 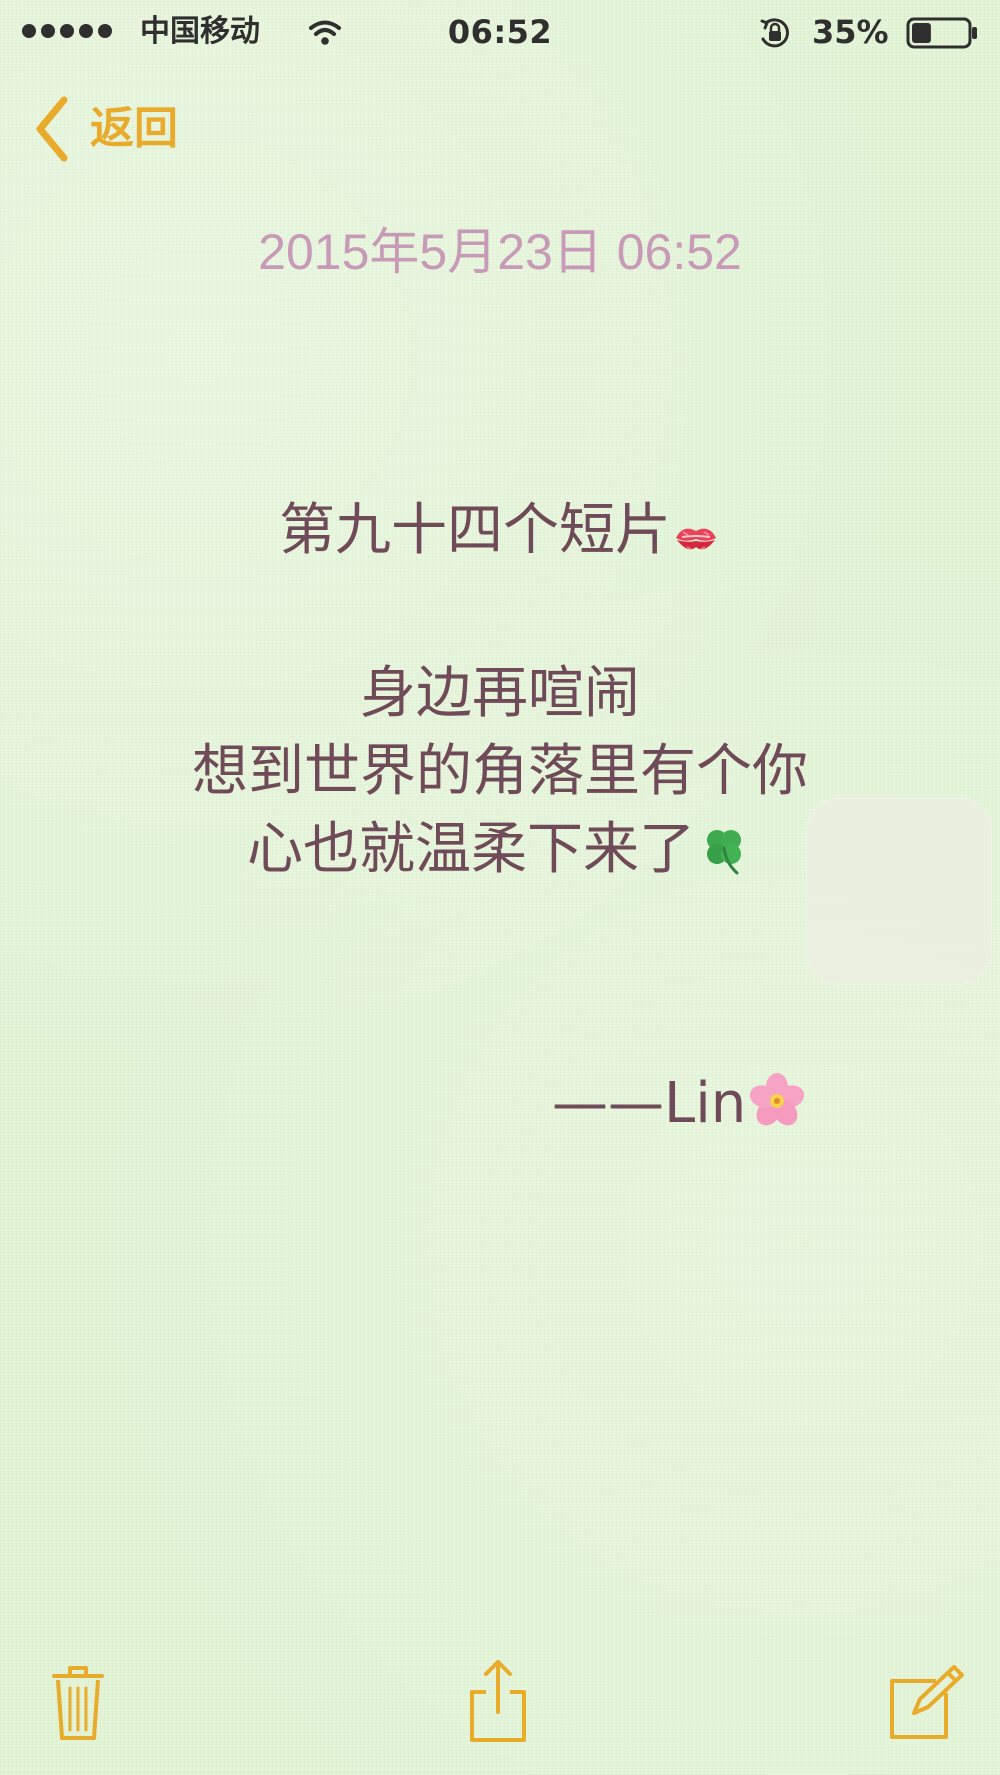 I want to click on note-line: 心也就温柔下来了, so click(x=471, y=849).